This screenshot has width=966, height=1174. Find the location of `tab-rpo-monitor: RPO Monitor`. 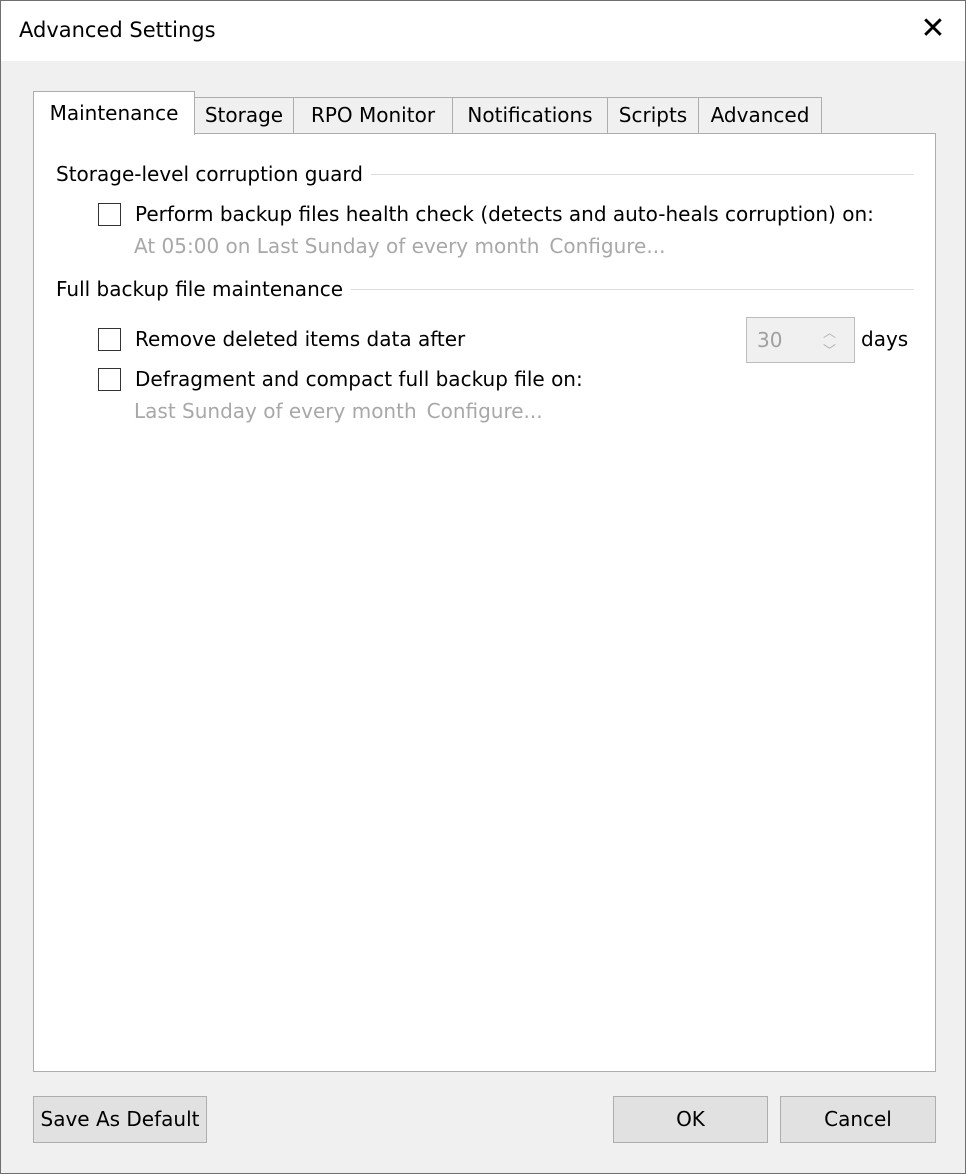

tab-rpo-monitor: RPO Monitor is located at coordinates (373, 115).